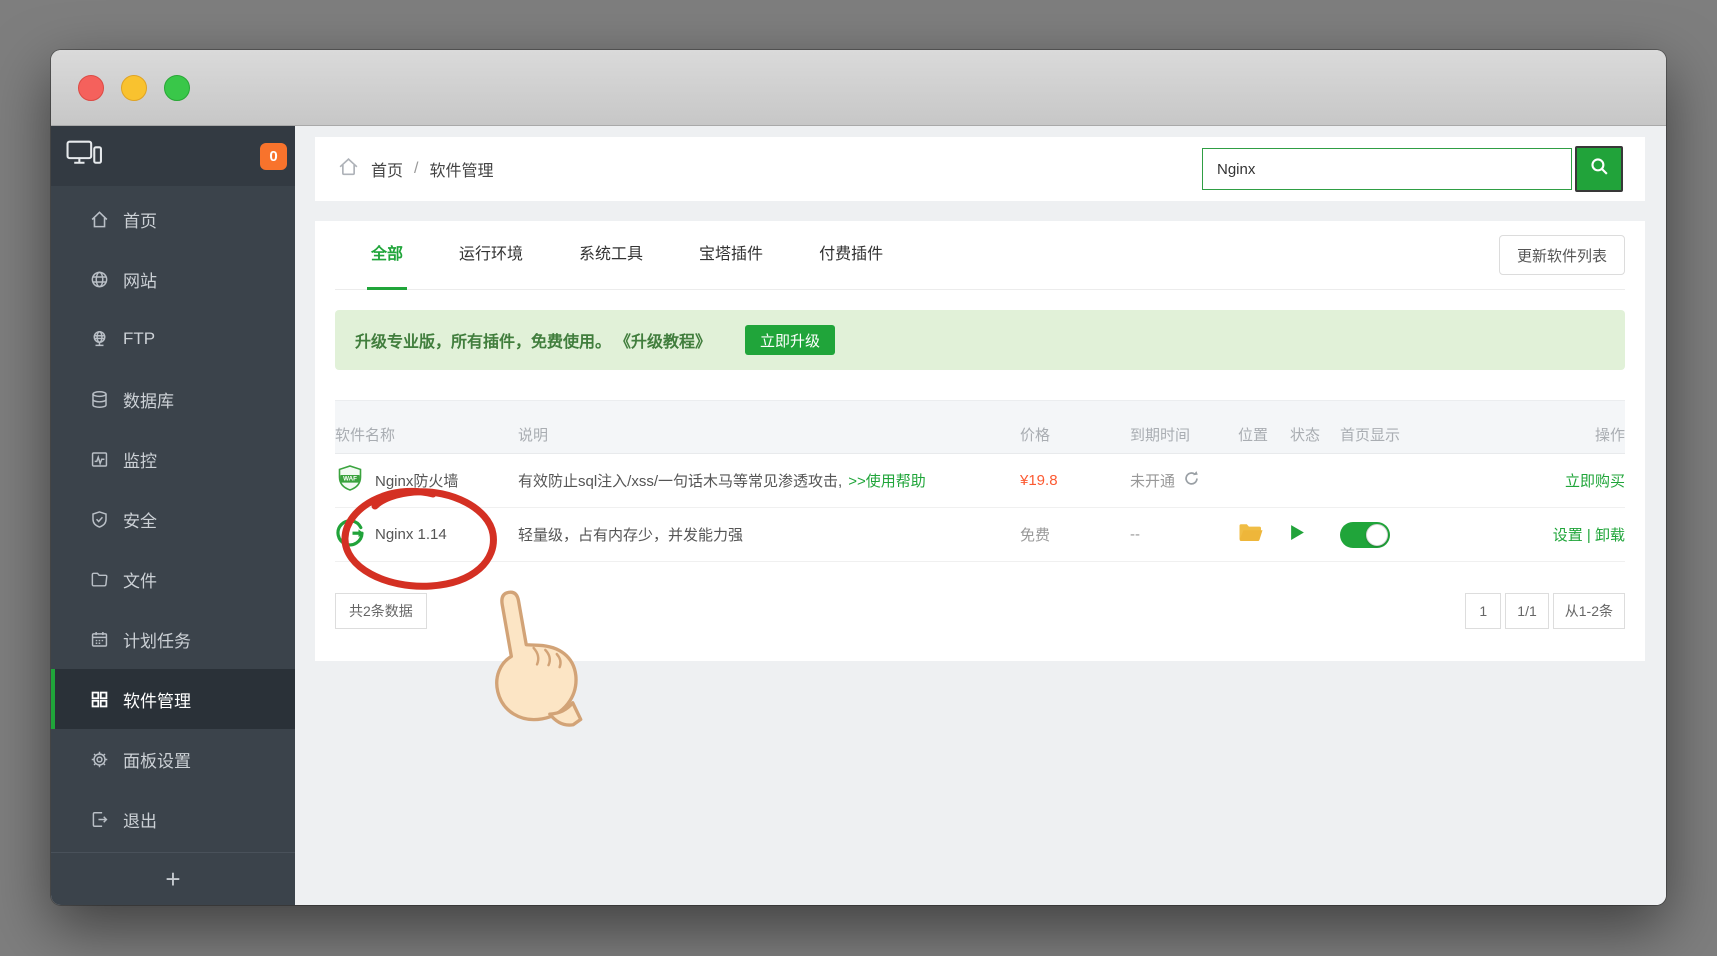 The image size is (1717, 956). Describe the element at coordinates (173, 819) in the screenshot. I see `sidebar-item-logout: 退出` at that location.